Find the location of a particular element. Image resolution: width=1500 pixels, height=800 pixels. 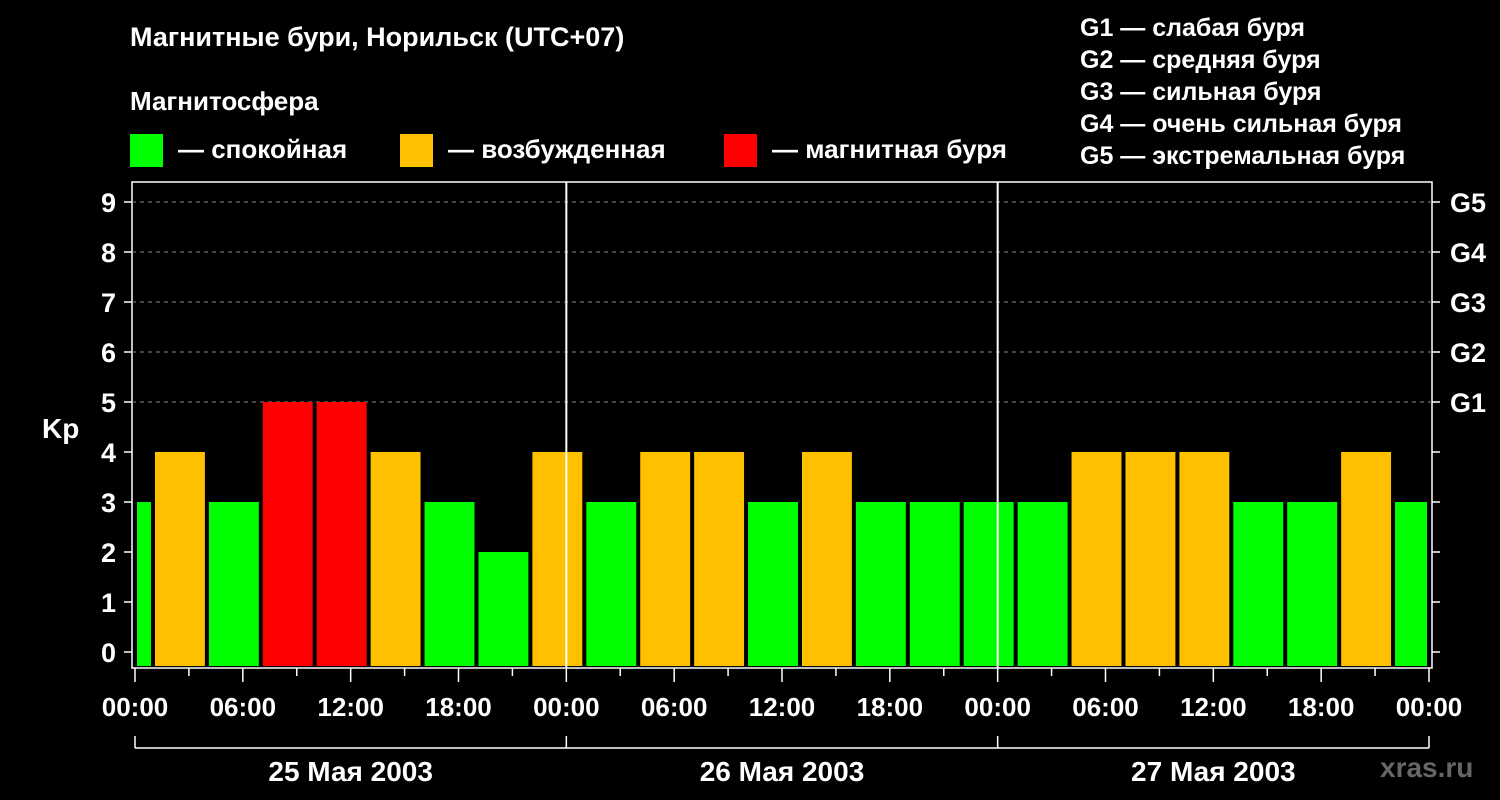

y-tick-label: 9 is located at coordinates (108, 203).